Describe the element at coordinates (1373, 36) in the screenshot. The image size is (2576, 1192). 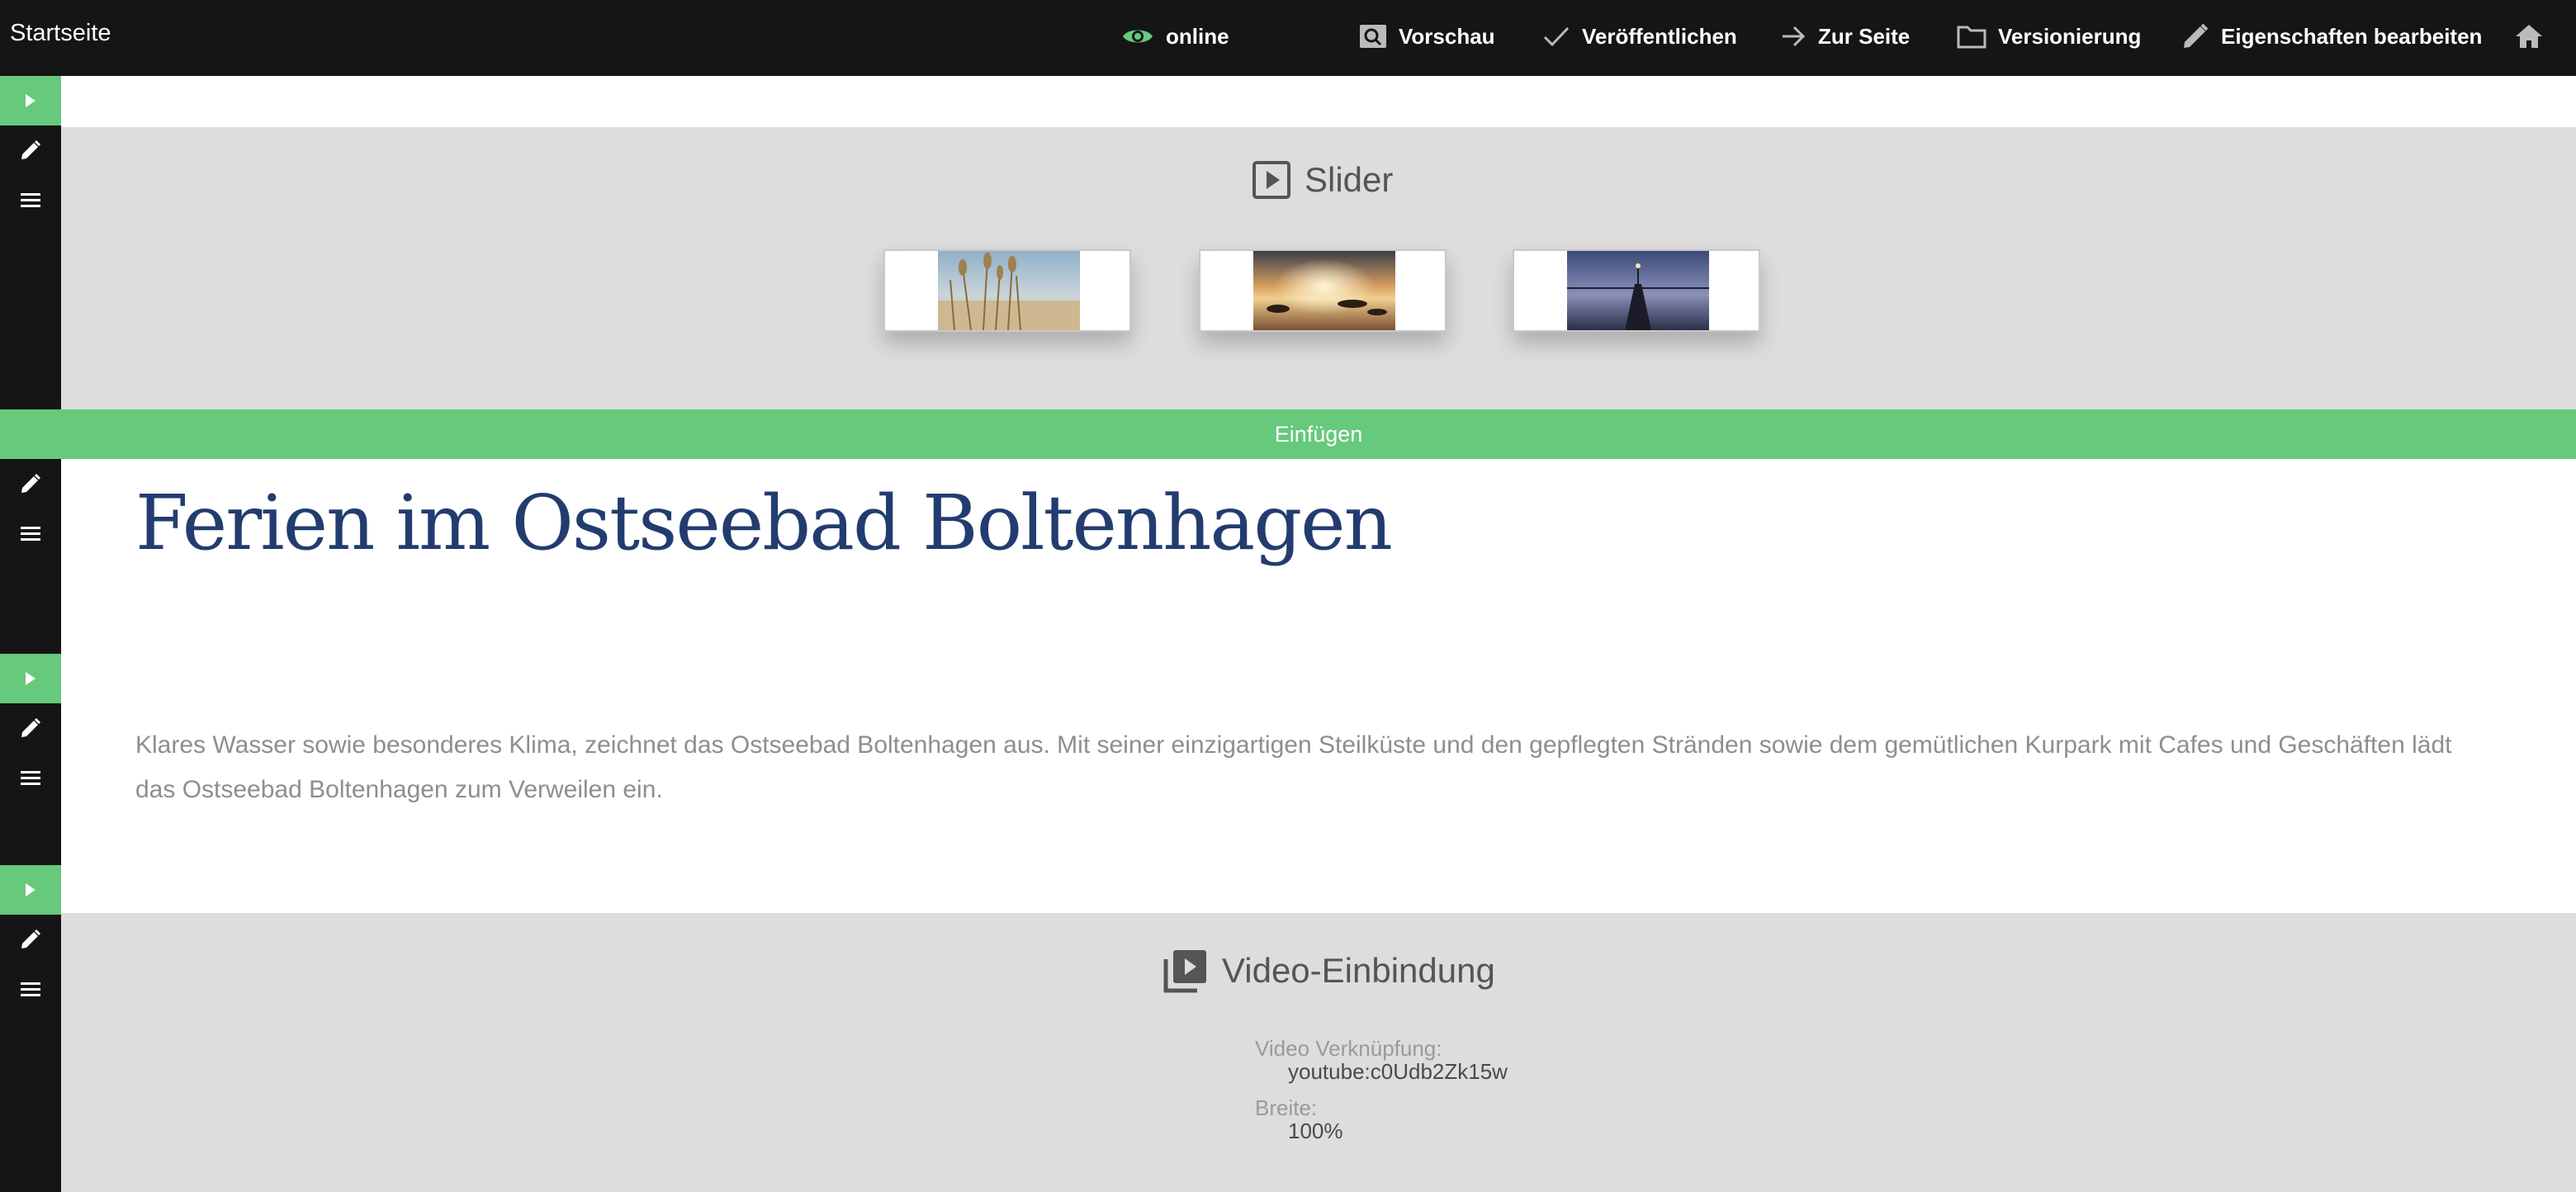
I see `preview-icon` at that location.